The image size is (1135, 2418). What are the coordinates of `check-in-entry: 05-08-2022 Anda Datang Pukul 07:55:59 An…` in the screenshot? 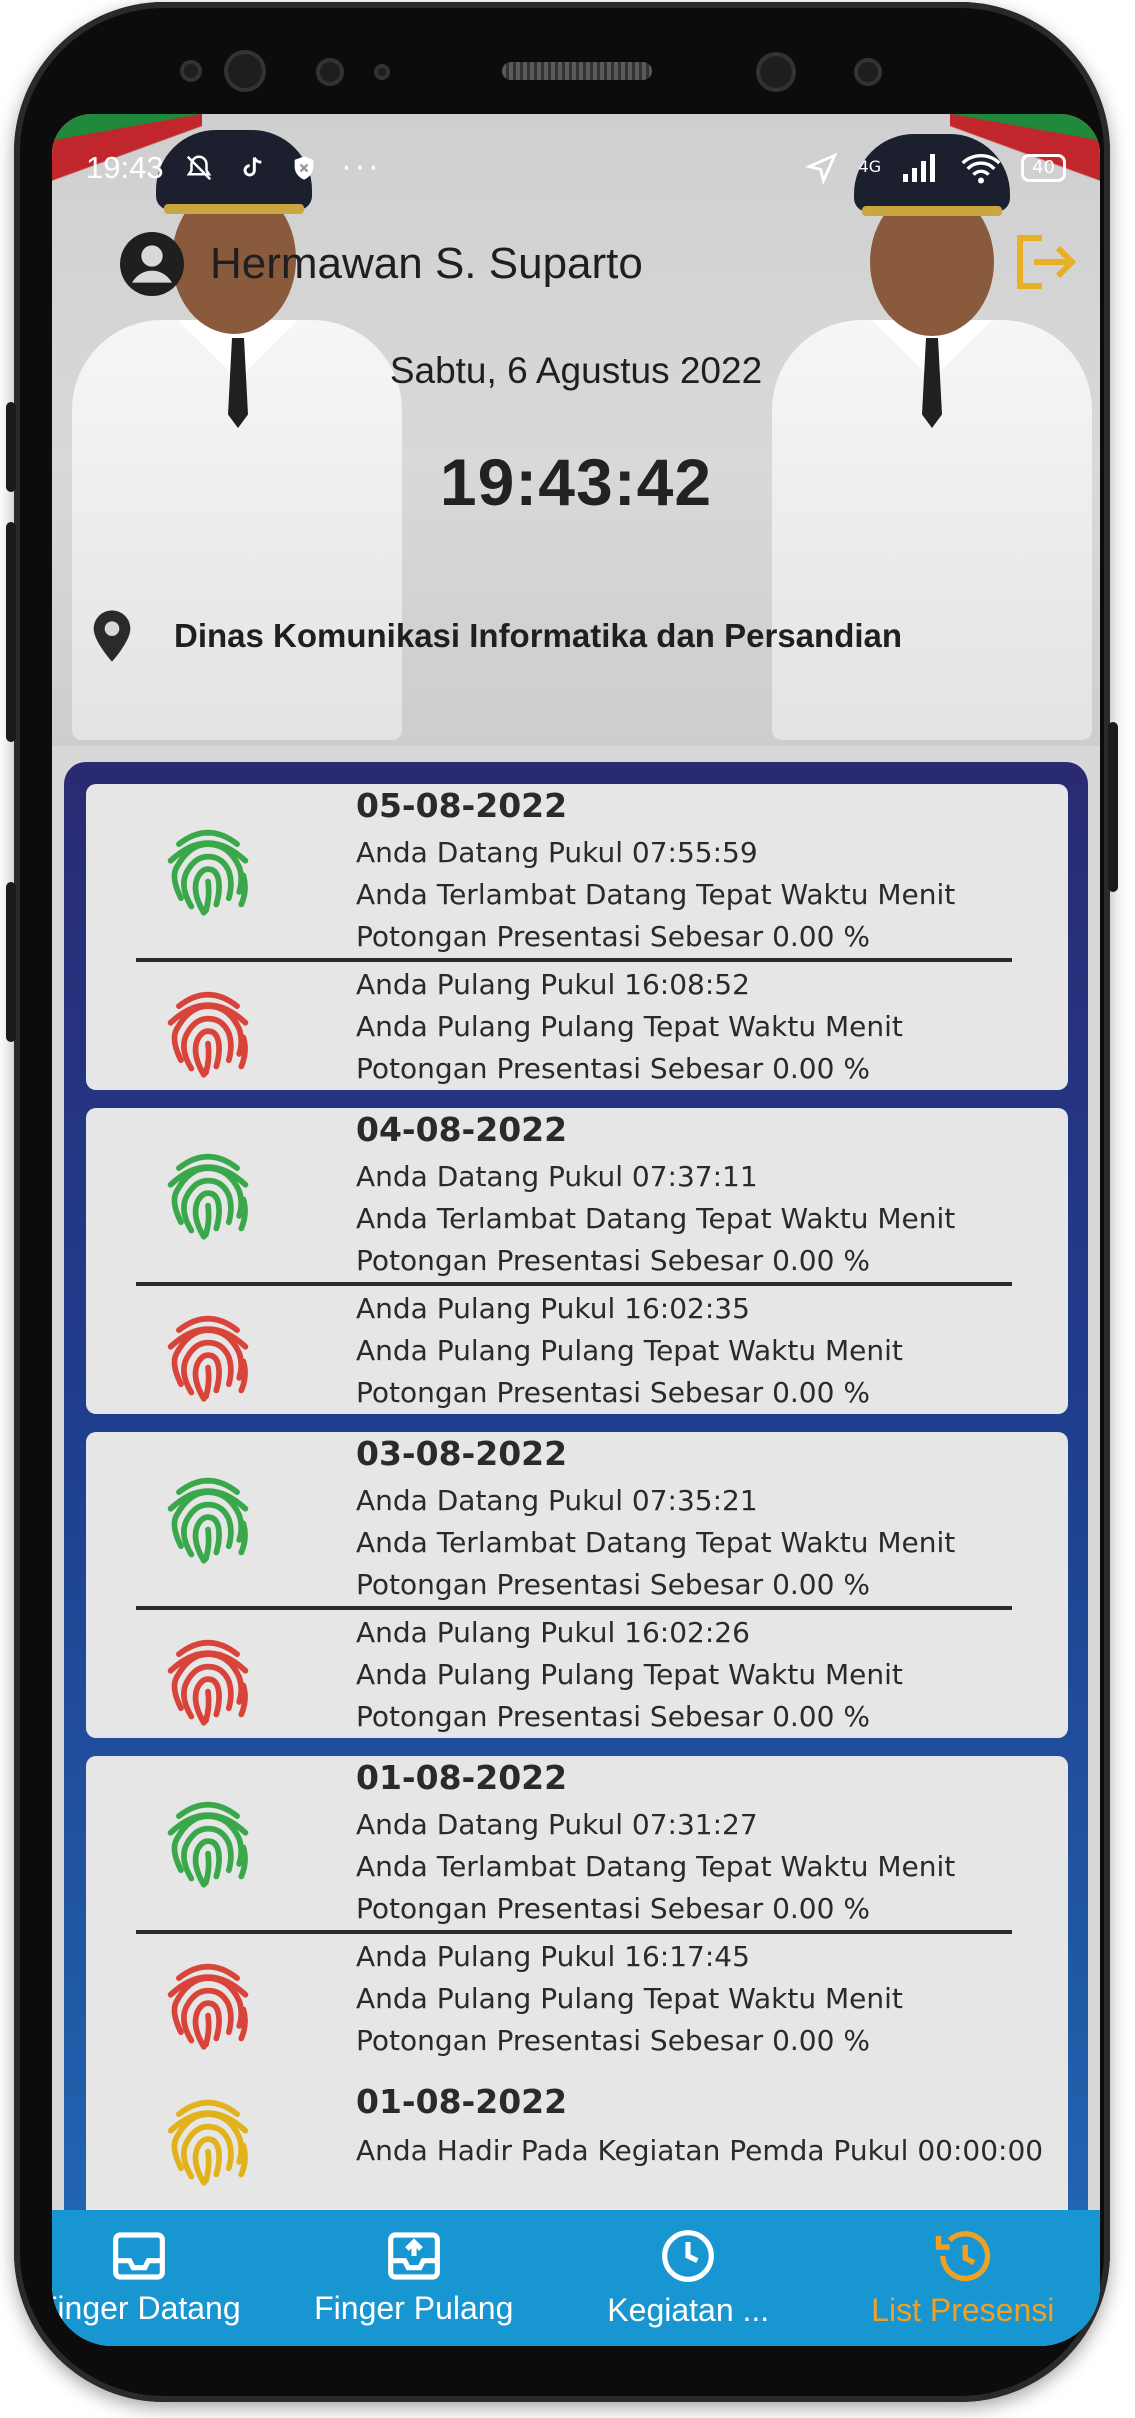 It's located at (577, 868).